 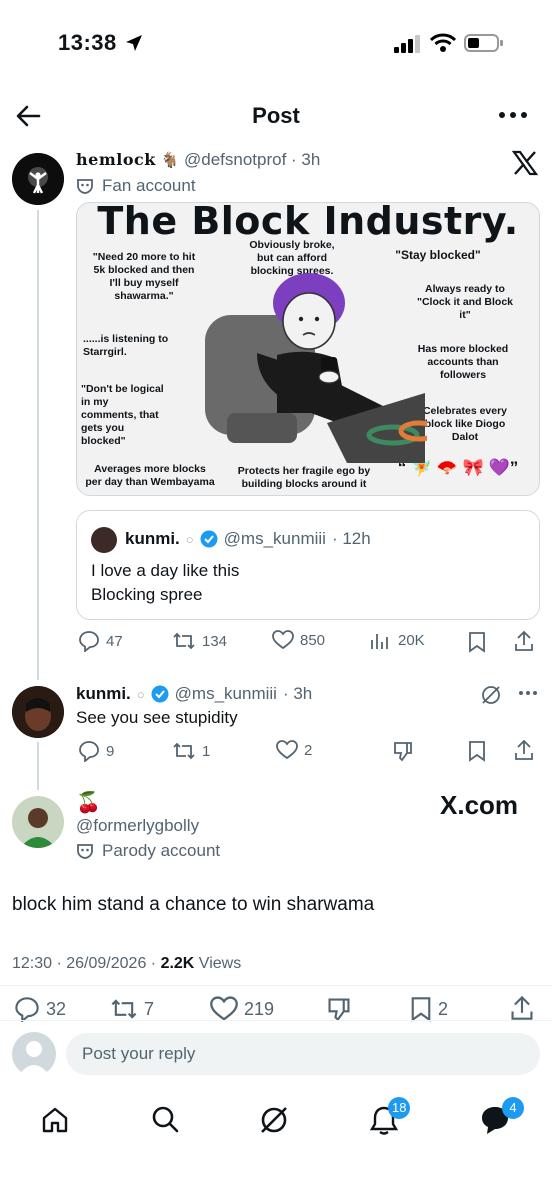 What do you see at coordinates (491, 695) in the screenshot?
I see `grok-icon` at bounding box center [491, 695].